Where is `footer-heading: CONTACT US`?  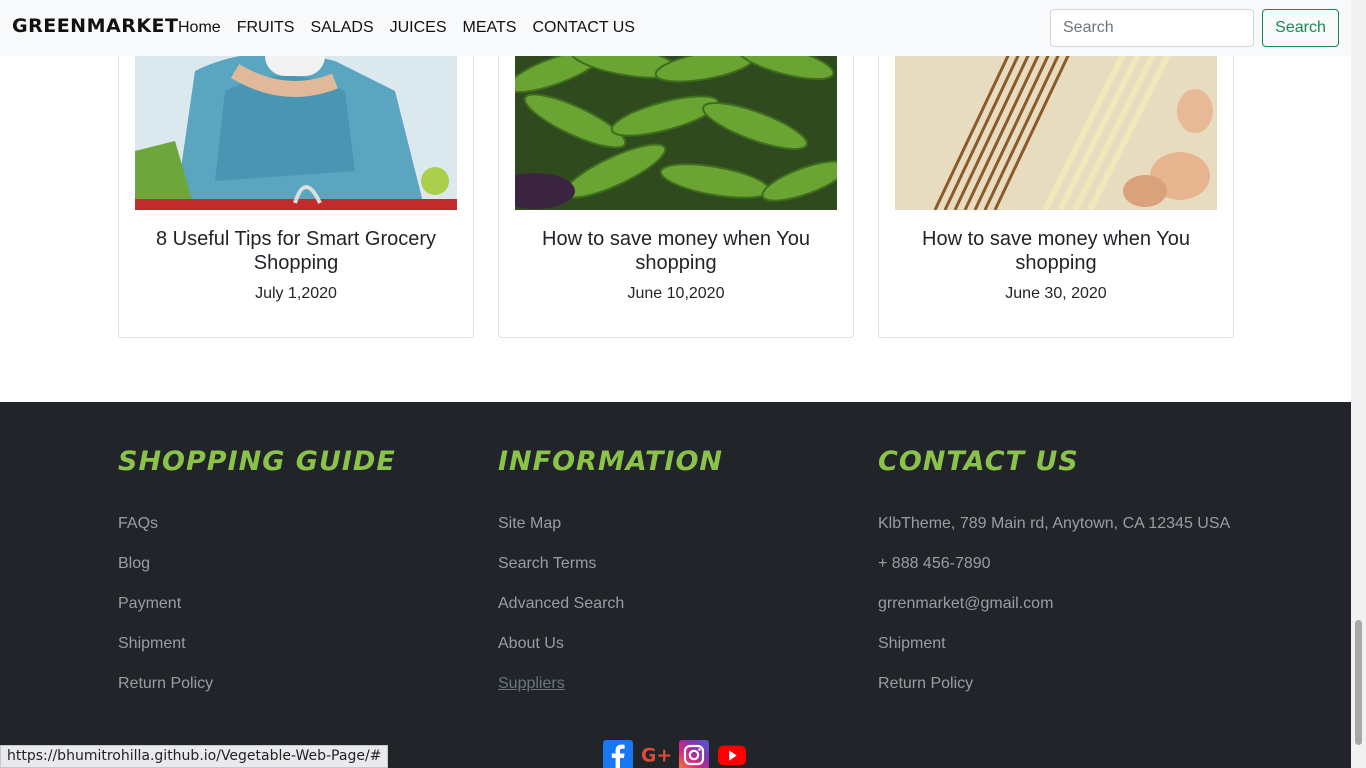 footer-heading: CONTACT US is located at coordinates (978, 461).